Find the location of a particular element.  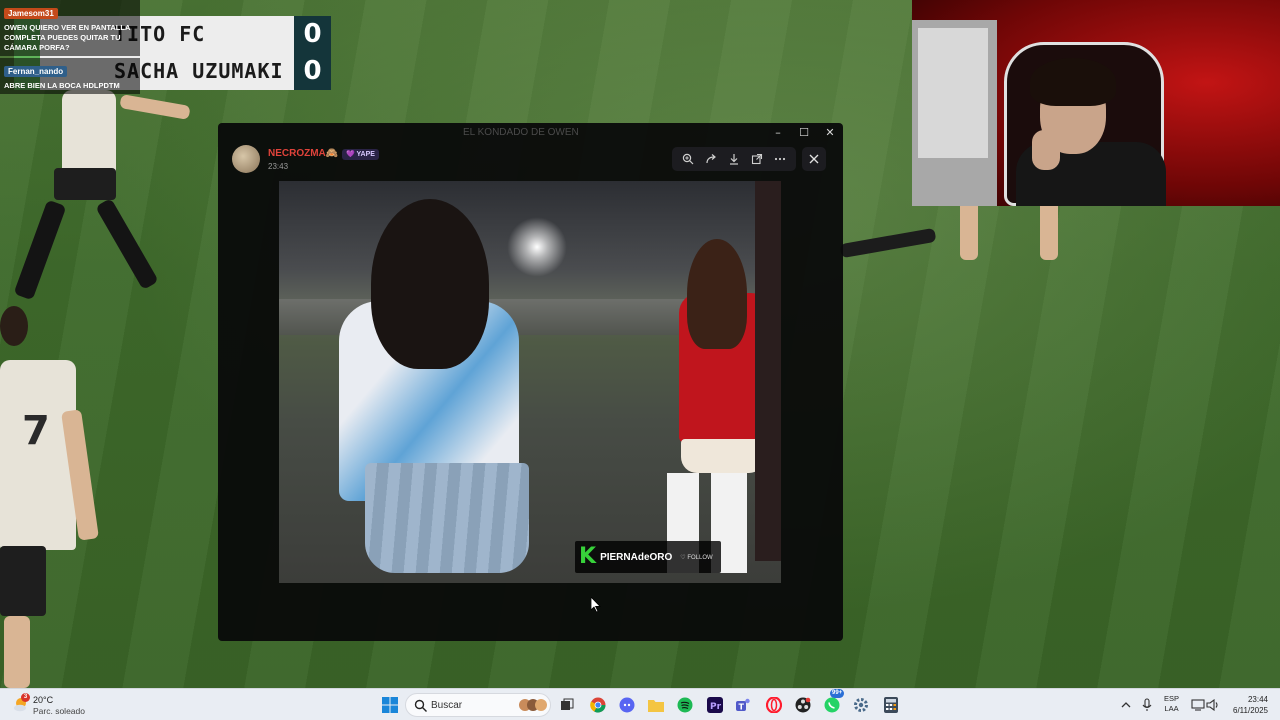

zoom-in-icon is located at coordinates (688, 159).